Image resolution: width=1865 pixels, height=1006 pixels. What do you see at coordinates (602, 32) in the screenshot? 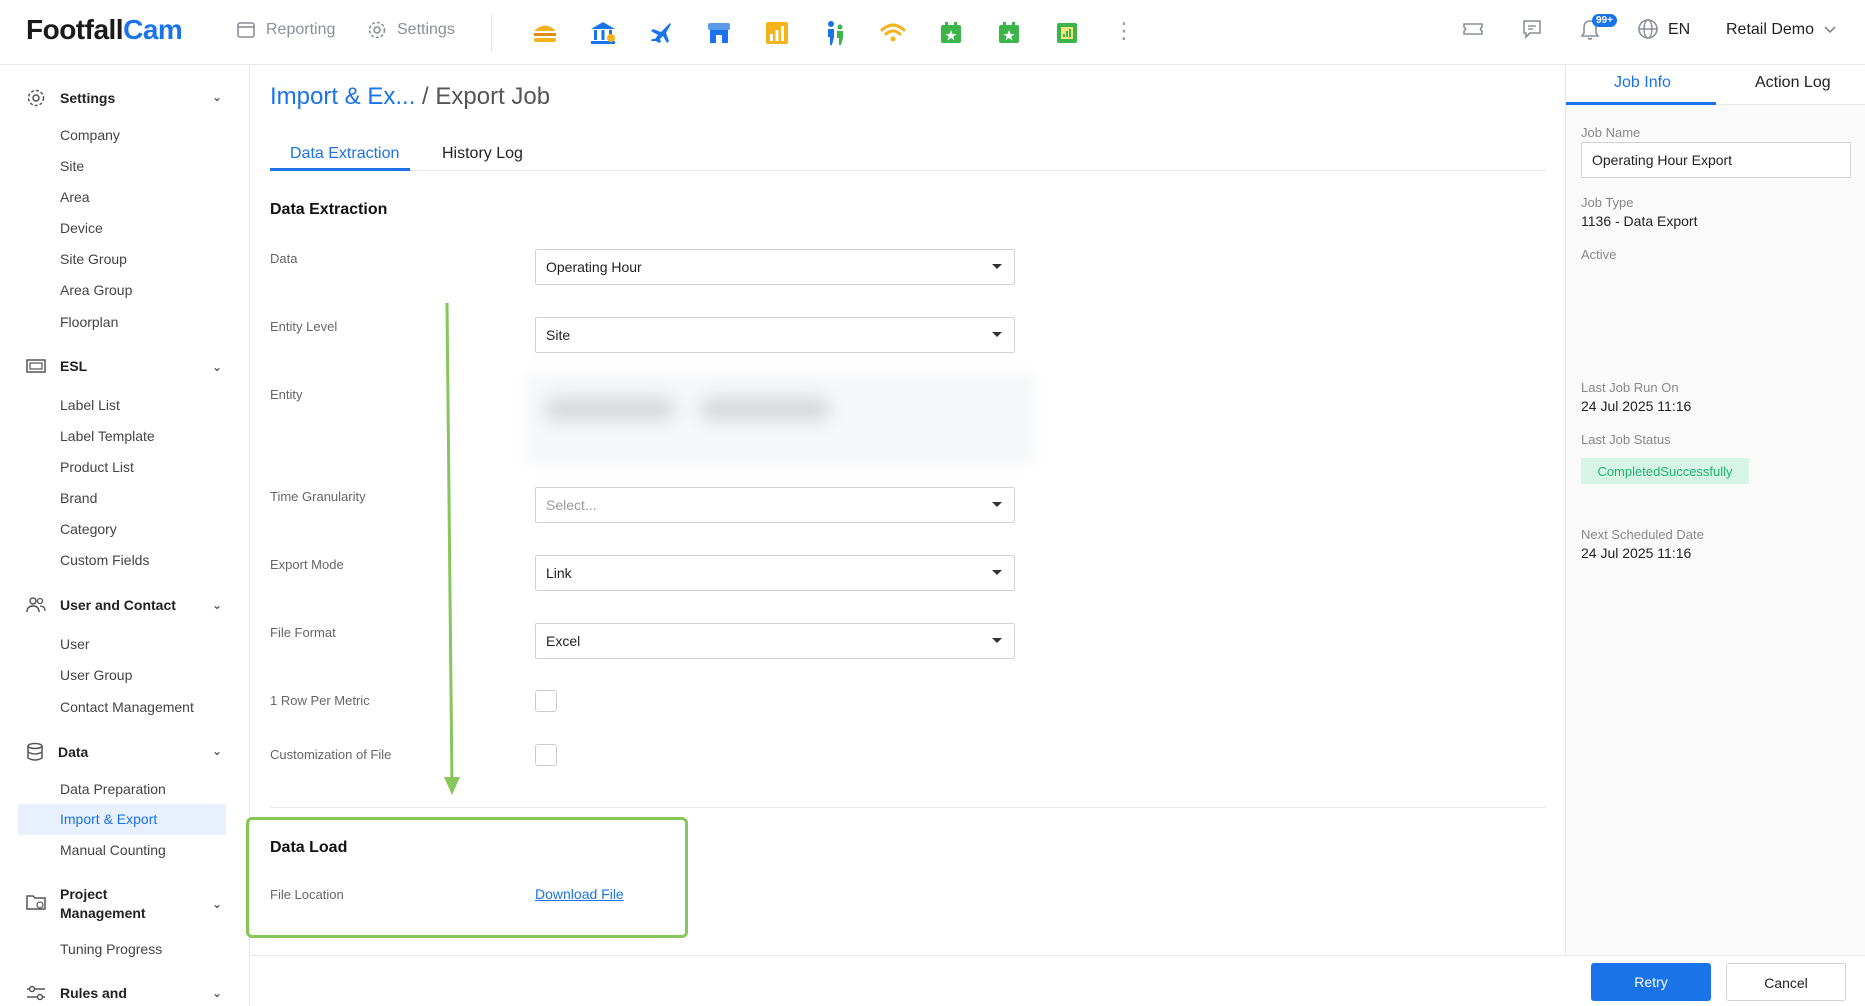
I see `bank-icon` at bounding box center [602, 32].